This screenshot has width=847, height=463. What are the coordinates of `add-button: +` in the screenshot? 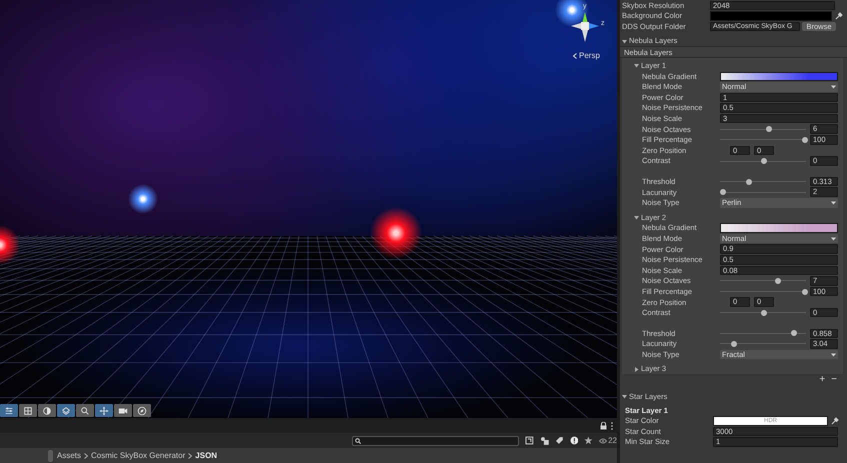 It's located at (822, 380).